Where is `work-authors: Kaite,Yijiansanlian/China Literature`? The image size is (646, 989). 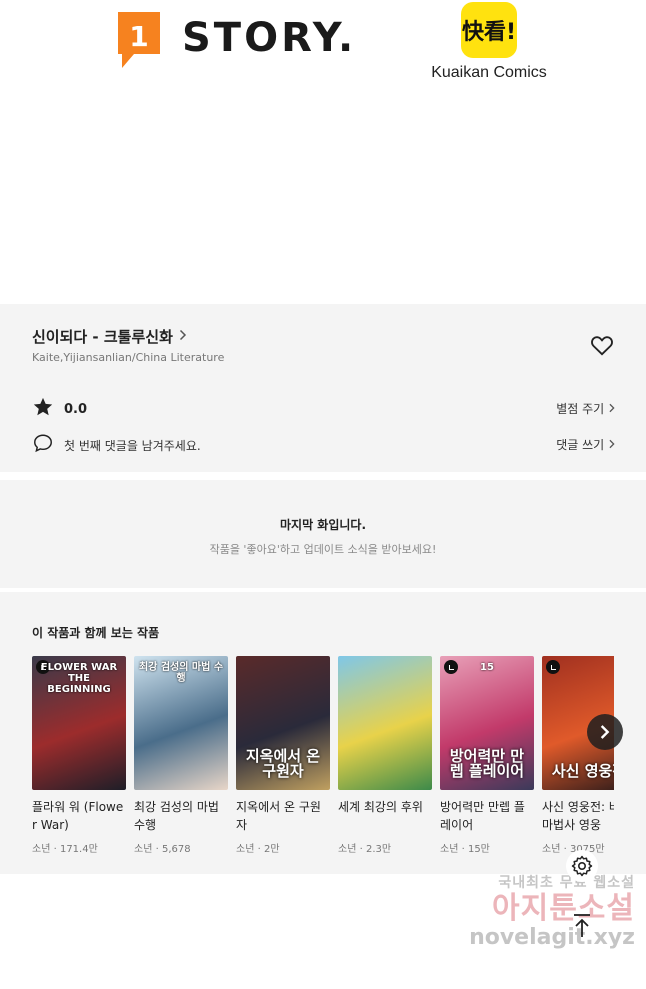 work-authors: Kaite,Yijiansanlian/China Literature is located at coordinates (128, 357).